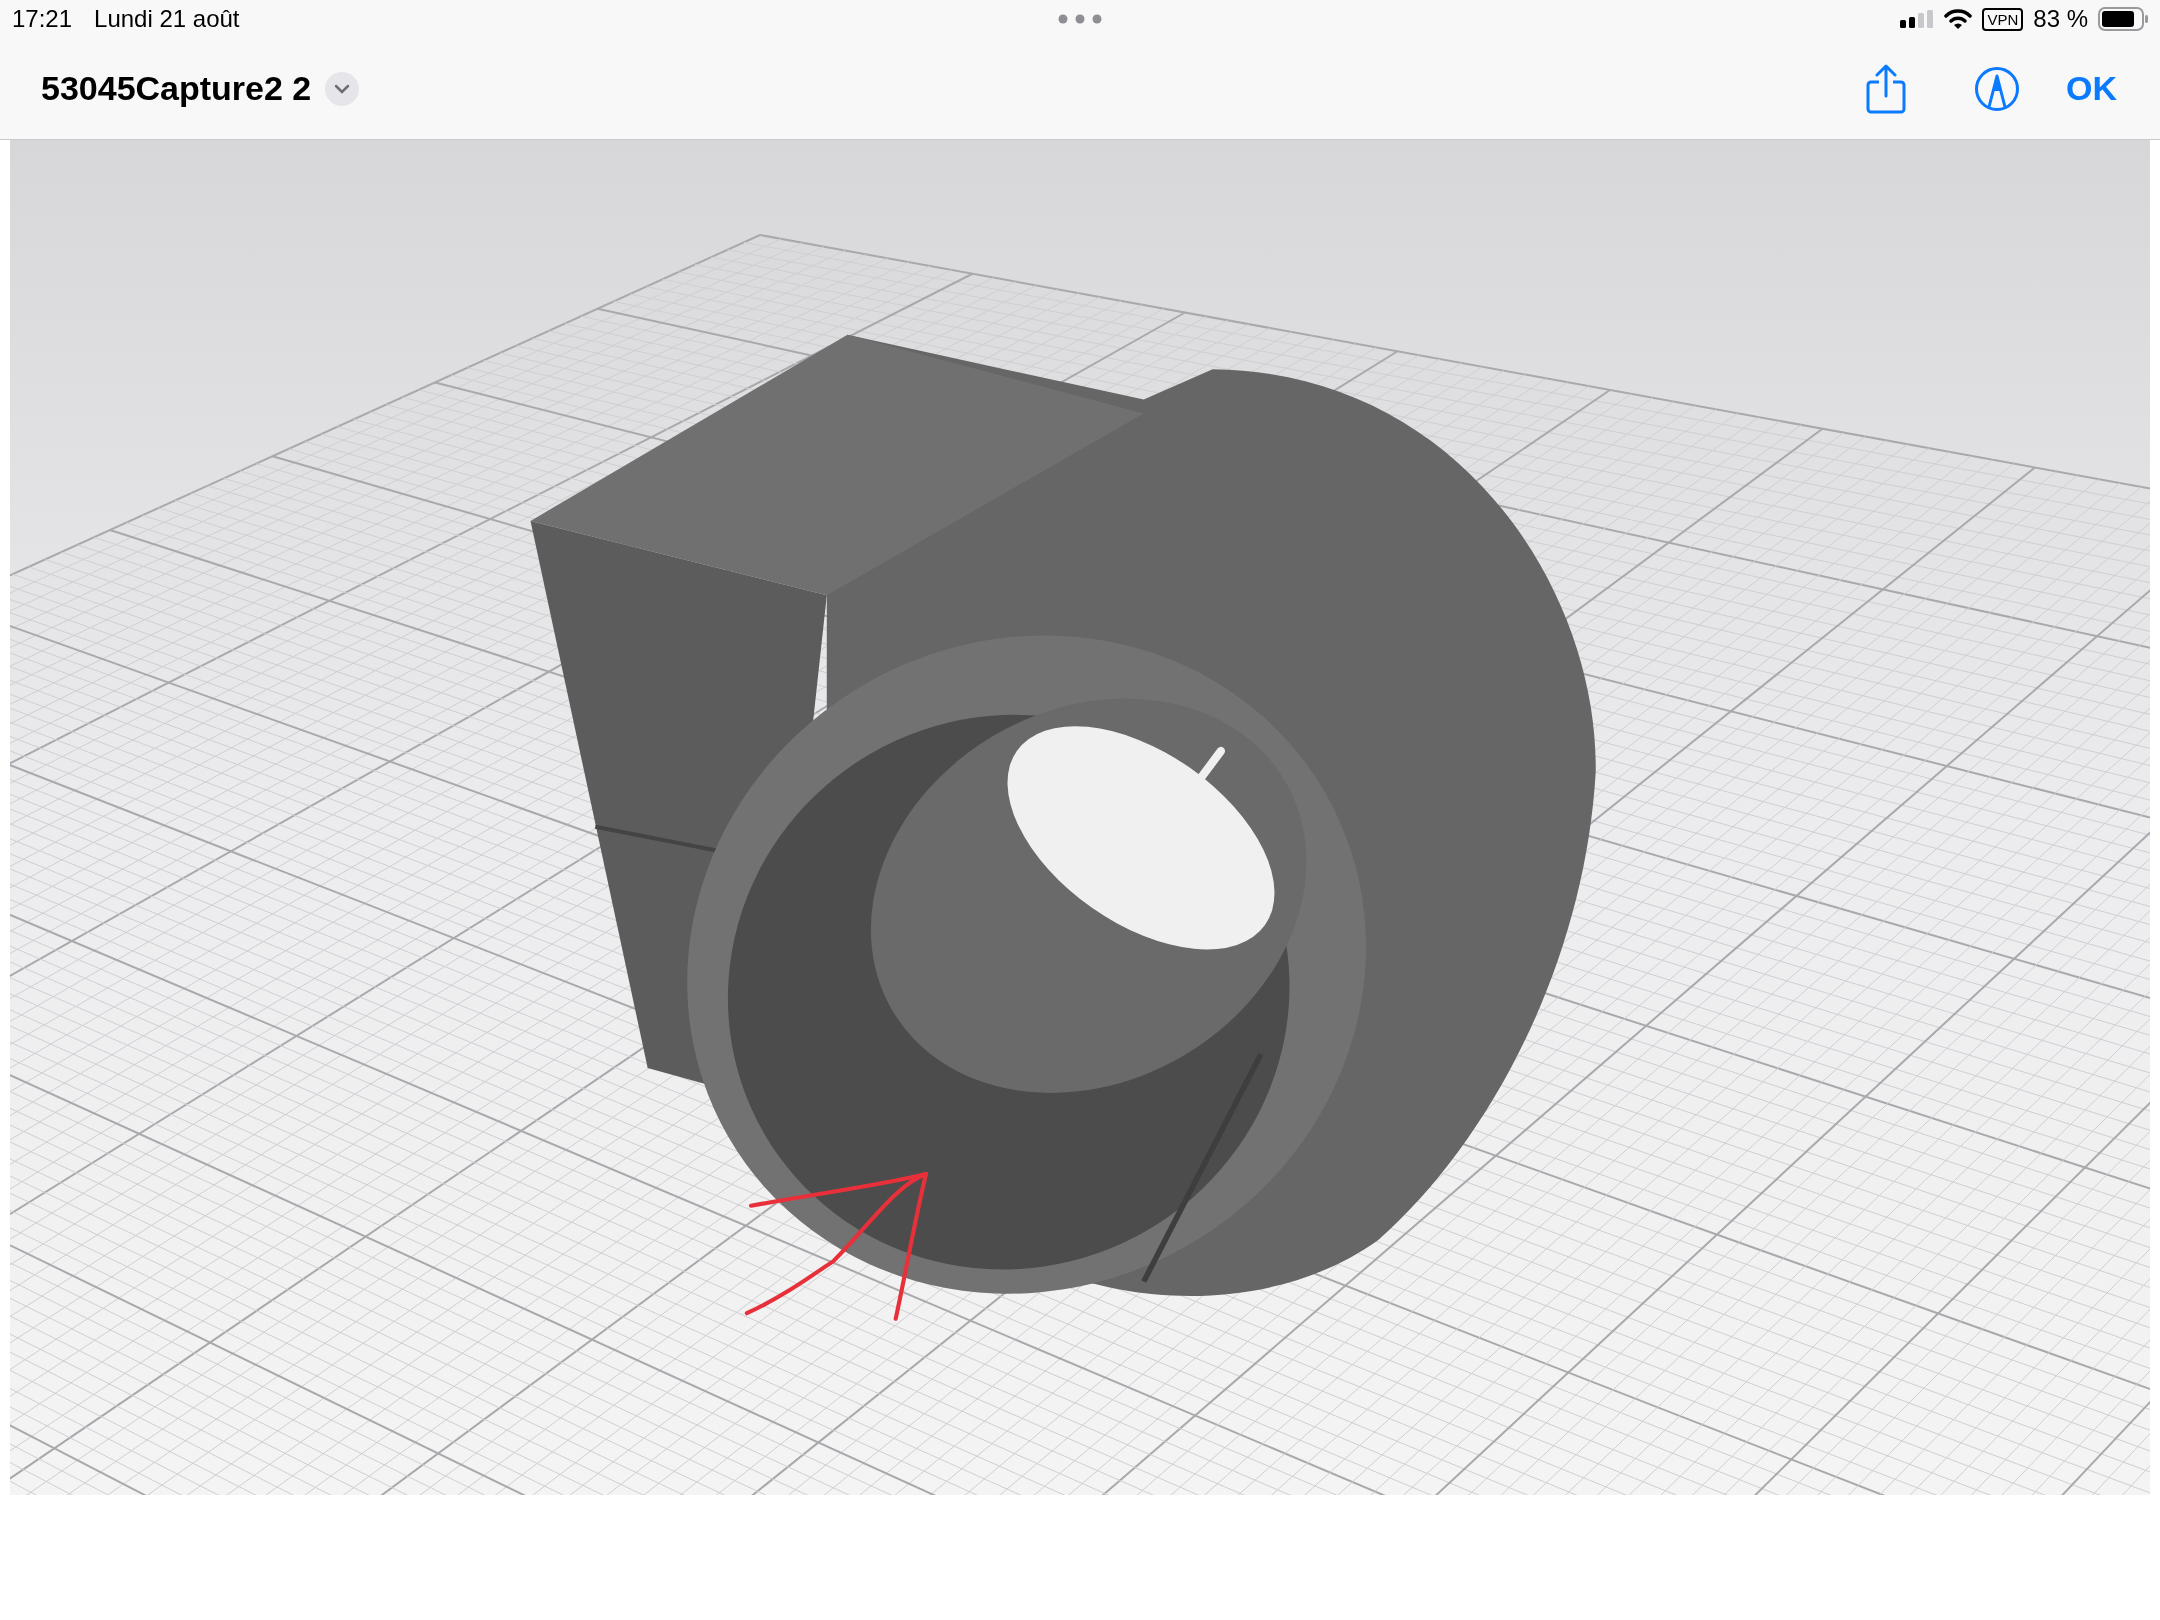 This screenshot has height=1620, width=2160. Describe the element at coordinates (2003, 19) in the screenshot. I see `vpn-badge: VPN` at that location.